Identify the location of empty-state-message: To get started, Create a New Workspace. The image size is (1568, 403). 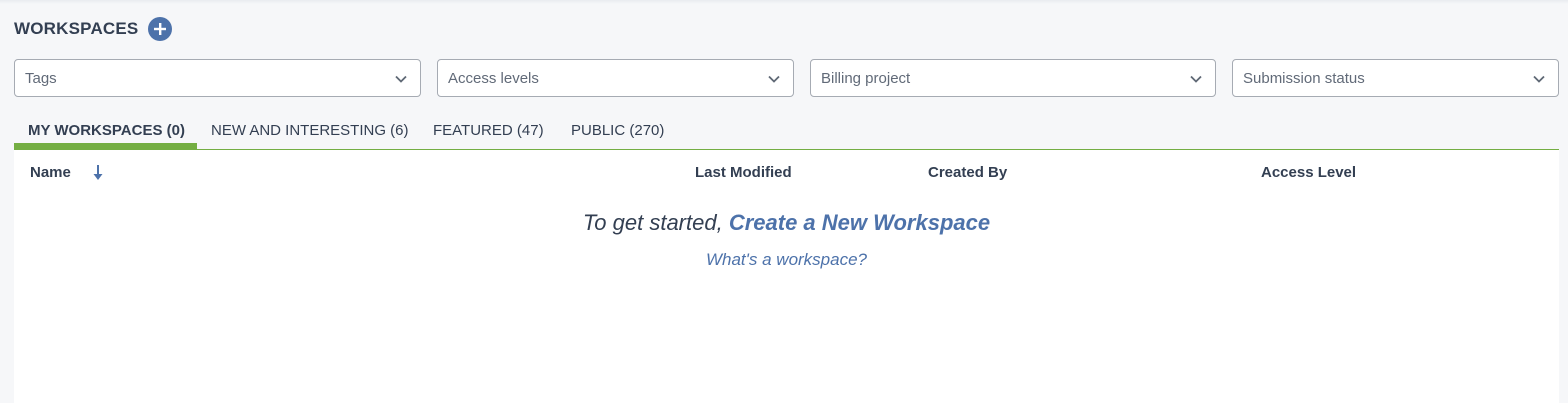
(786, 223).